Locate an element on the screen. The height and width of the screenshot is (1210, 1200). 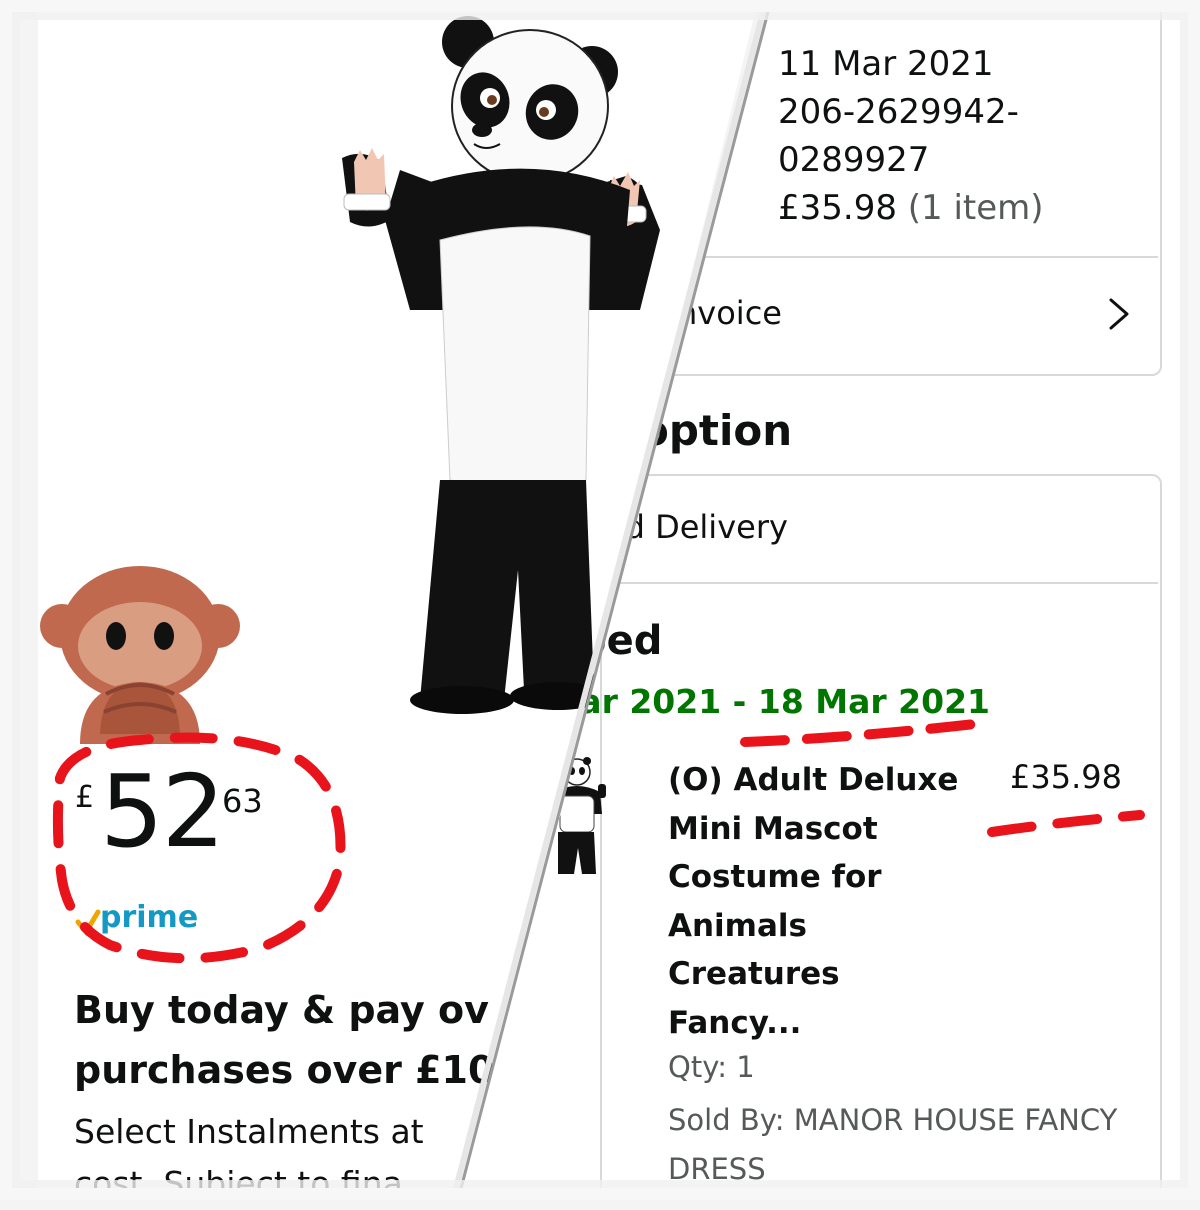
order-item-count: (1 item) is located at coordinates (975, 208).